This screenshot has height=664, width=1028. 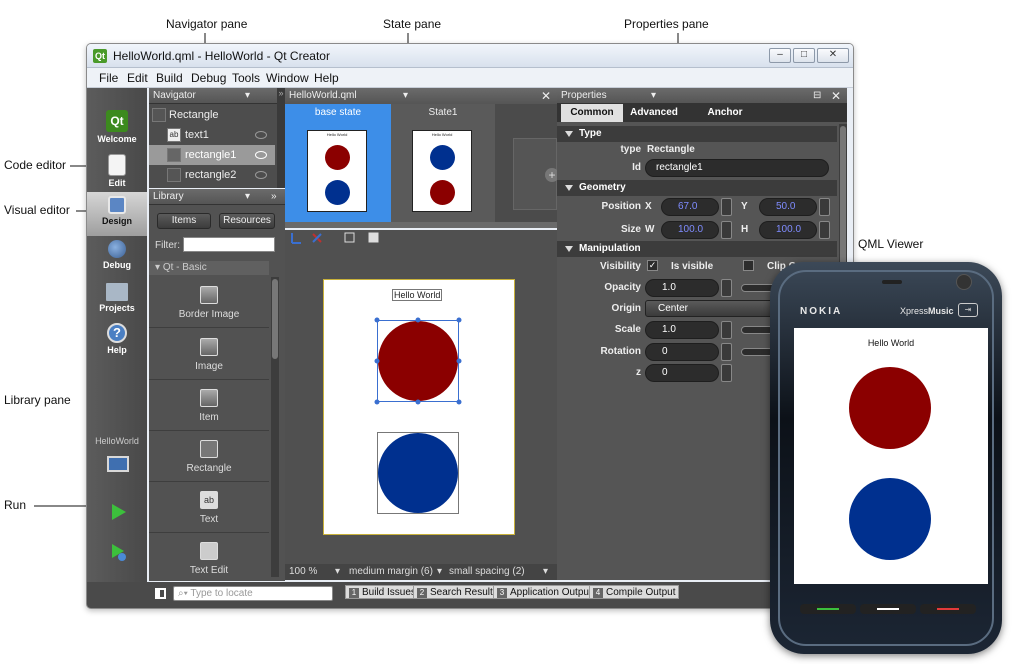 What do you see at coordinates (296, 238) in the screenshot?
I see `anchor-tool-icon` at bounding box center [296, 238].